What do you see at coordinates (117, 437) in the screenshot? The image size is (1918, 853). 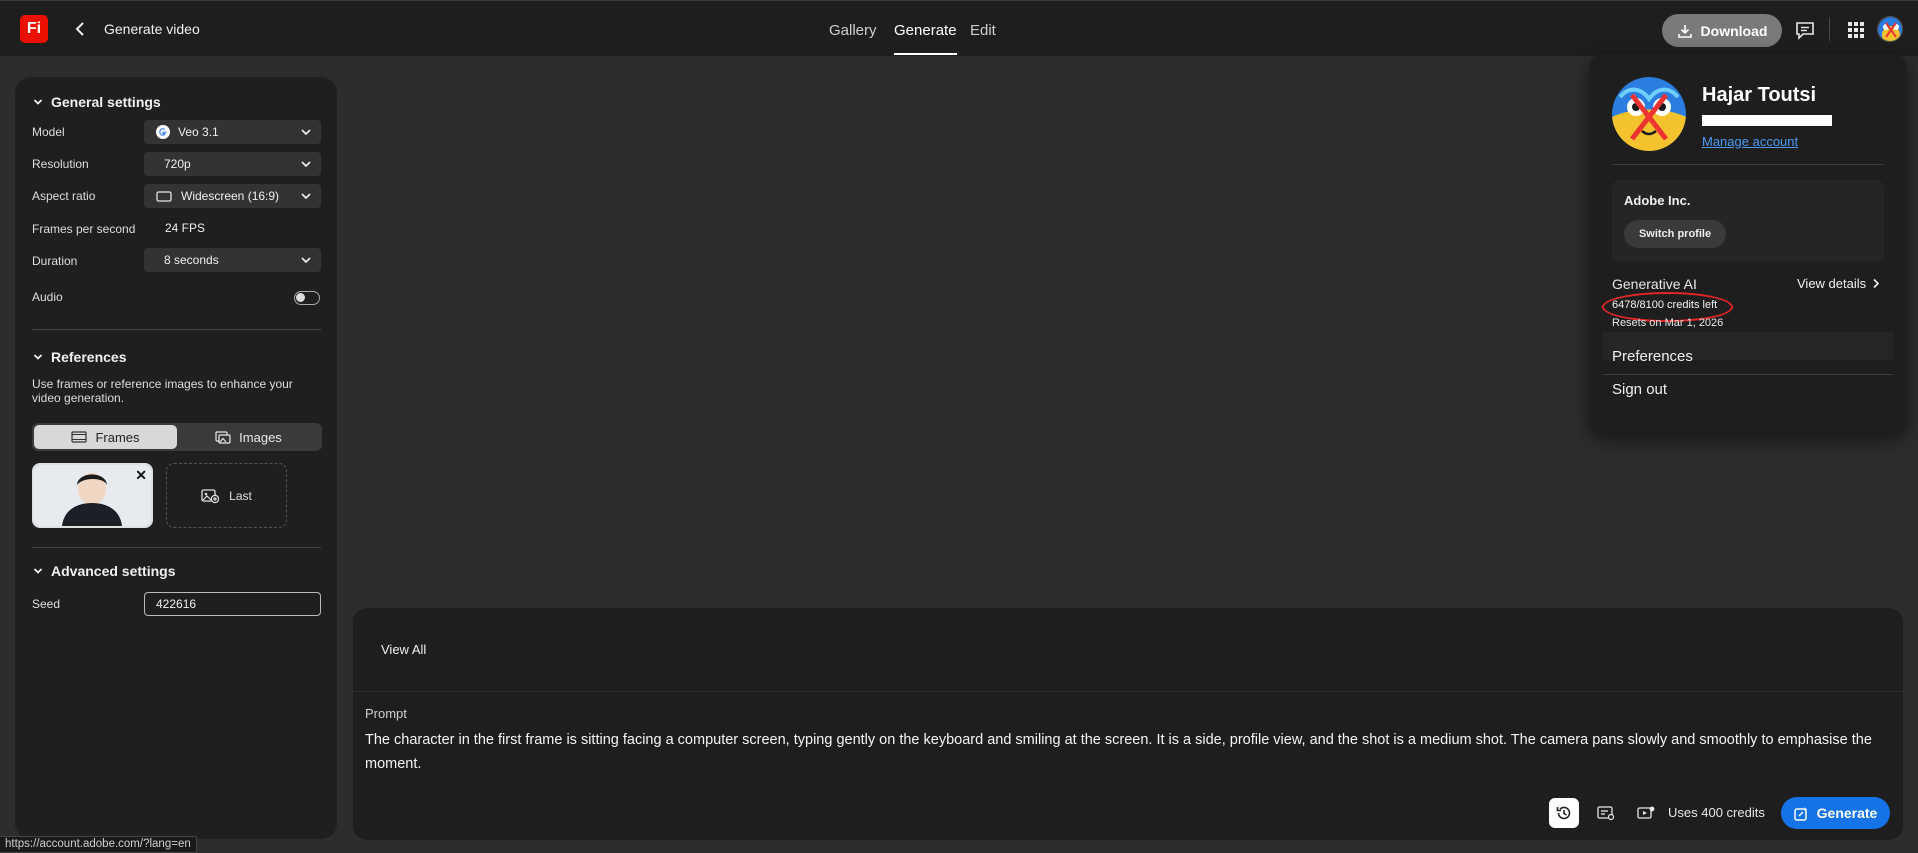 I see `tab-frames-label: Frames` at bounding box center [117, 437].